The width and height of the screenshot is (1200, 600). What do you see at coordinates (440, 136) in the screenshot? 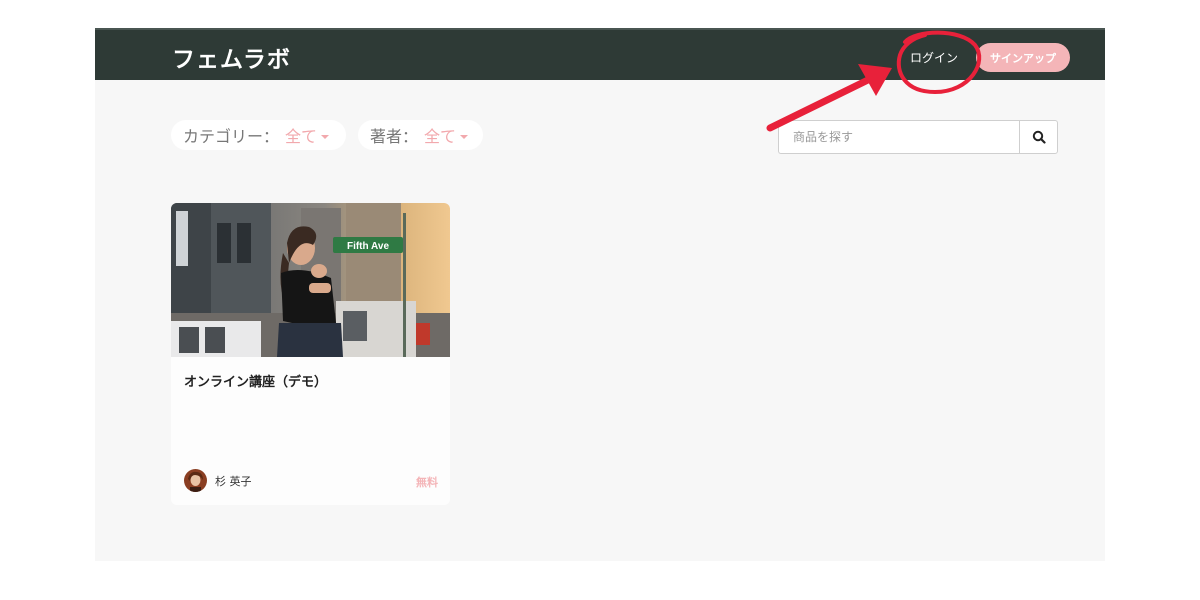
I see `author-filter-value: 全て` at bounding box center [440, 136].